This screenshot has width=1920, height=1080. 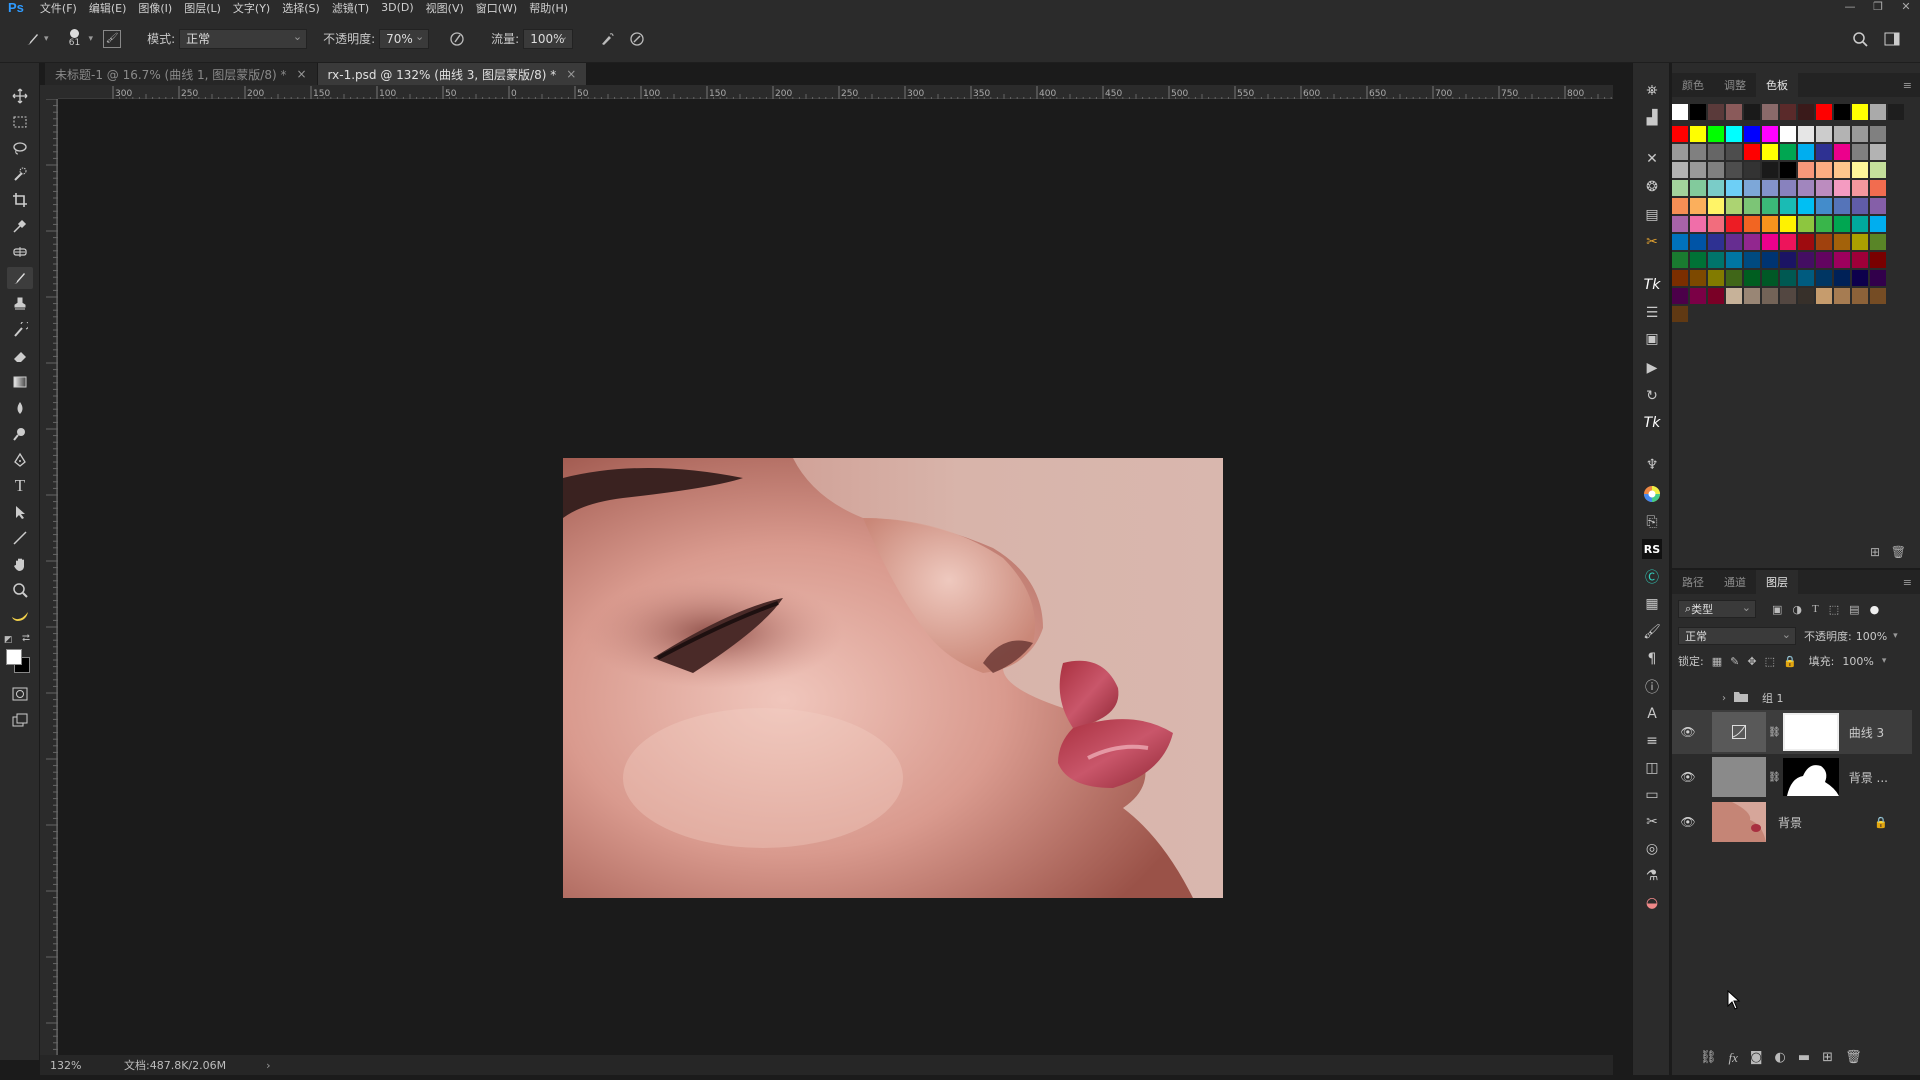 What do you see at coordinates (243, 38) in the screenshot?
I see `mode-select: 正常` at bounding box center [243, 38].